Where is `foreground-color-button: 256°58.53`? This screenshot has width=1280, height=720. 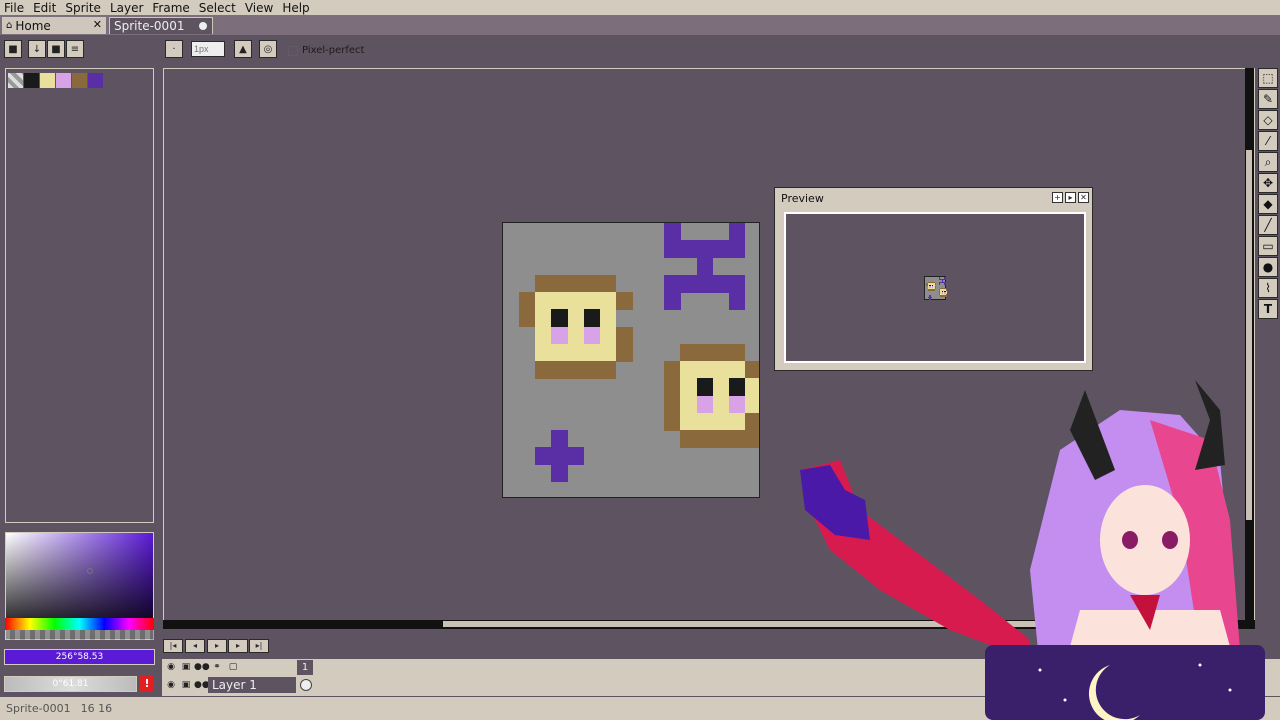 foreground-color-button: 256°58.53 is located at coordinates (79, 657).